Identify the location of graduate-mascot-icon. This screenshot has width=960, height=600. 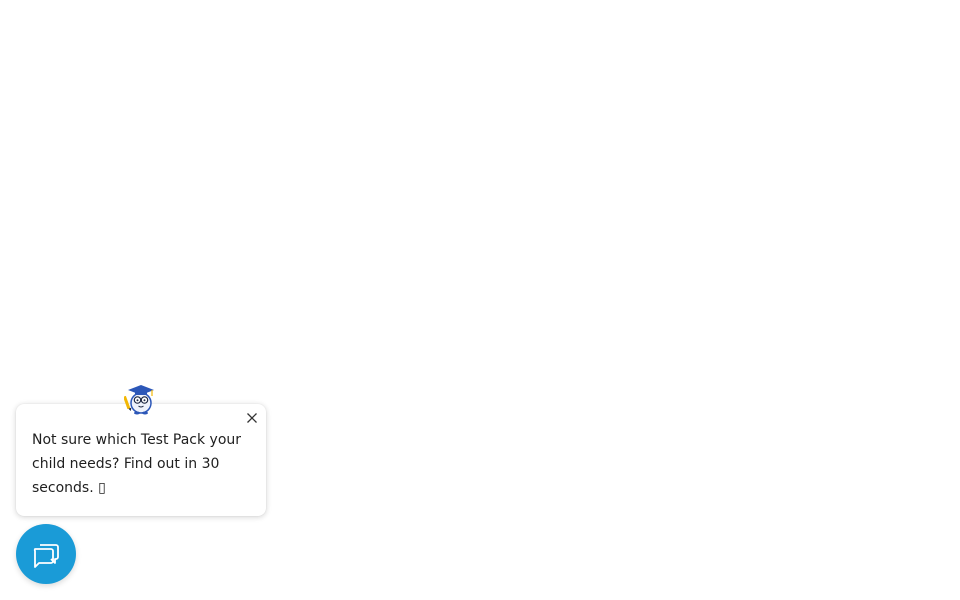
(140, 399).